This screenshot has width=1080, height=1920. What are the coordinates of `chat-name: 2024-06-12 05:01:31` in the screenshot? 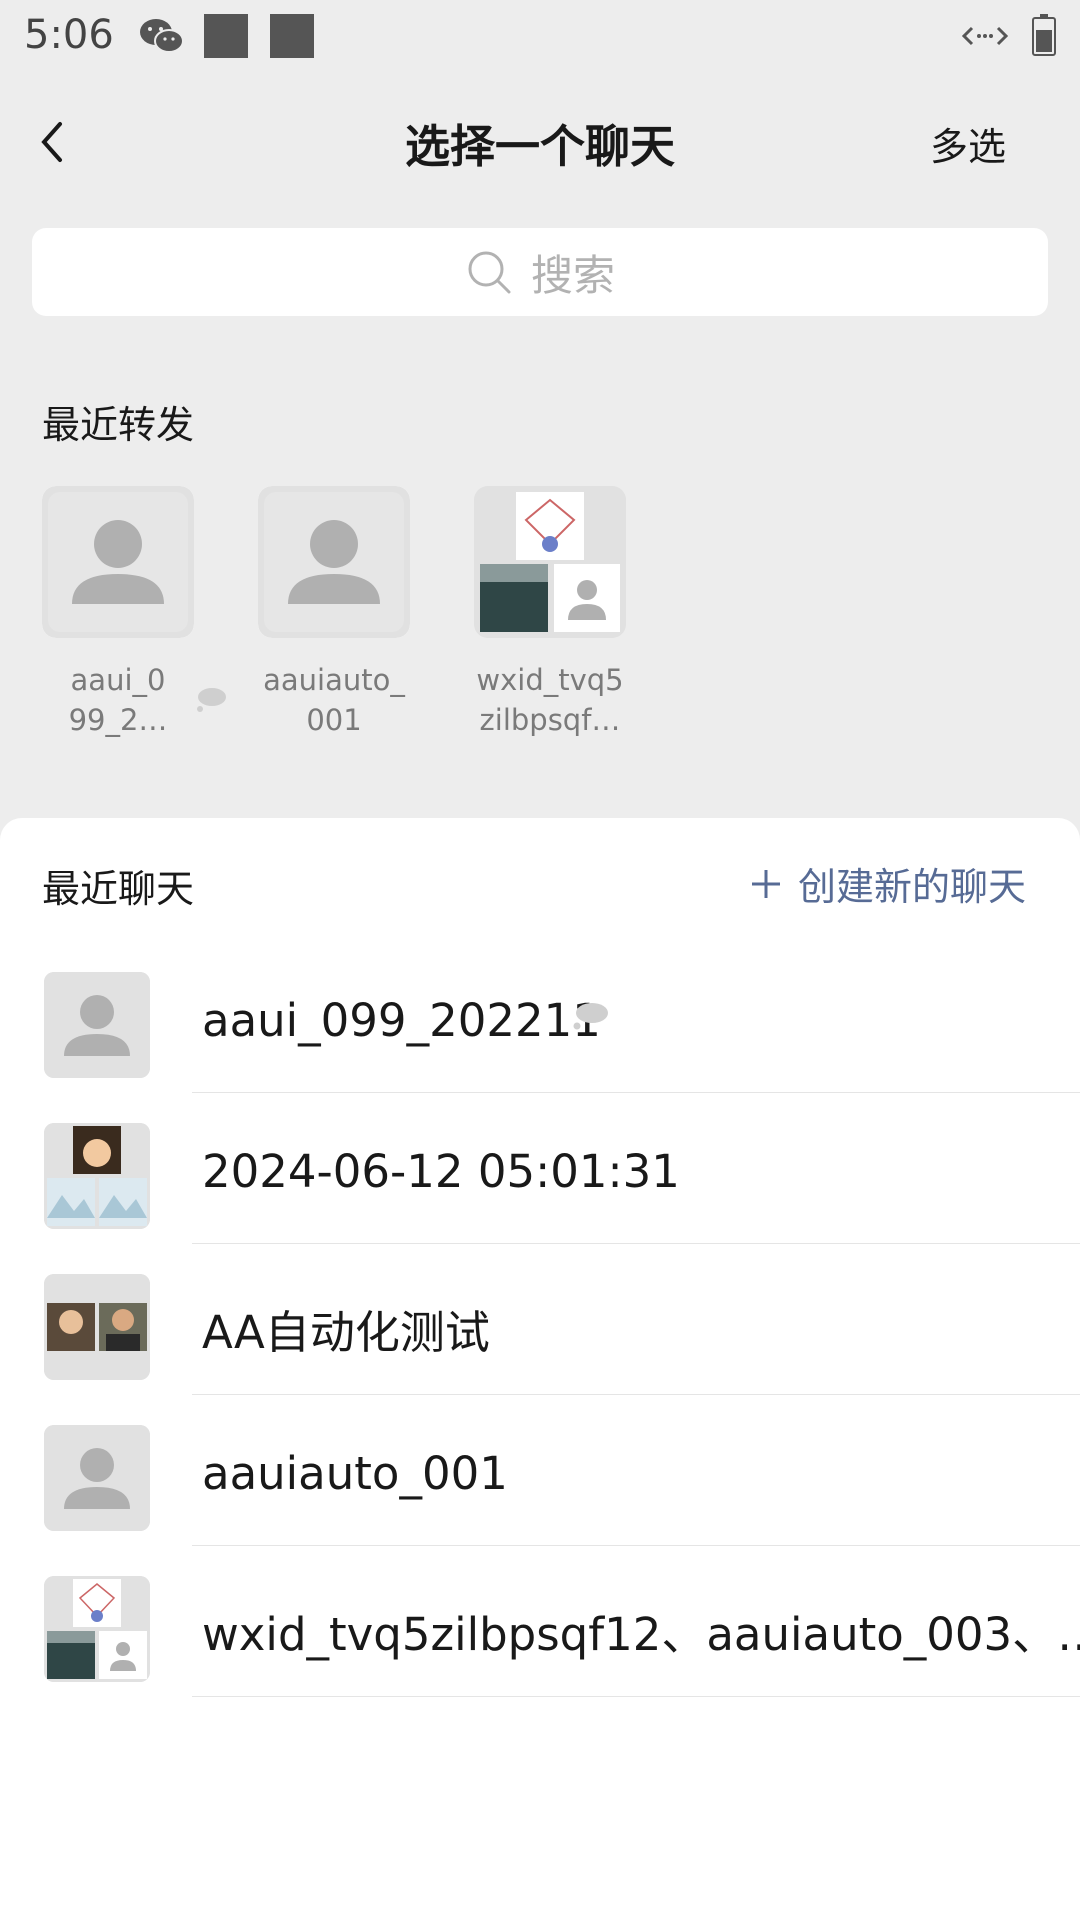 It's located at (441, 1171).